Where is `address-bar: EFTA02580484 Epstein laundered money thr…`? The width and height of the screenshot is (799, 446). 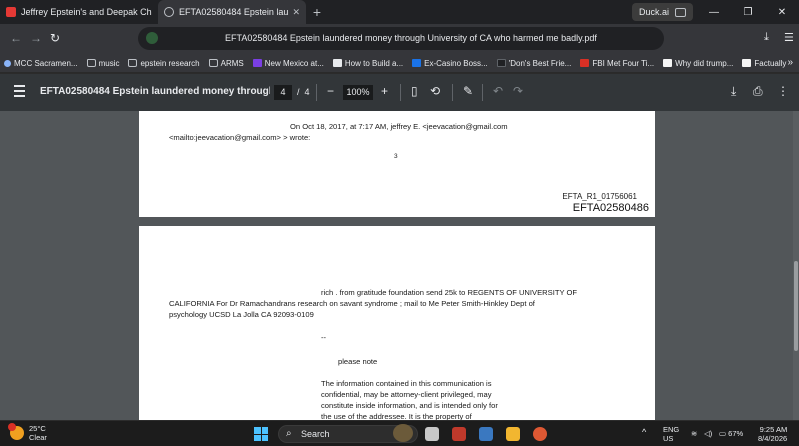 address-bar: EFTA02580484 Epstein laundered money thr… is located at coordinates (401, 38).